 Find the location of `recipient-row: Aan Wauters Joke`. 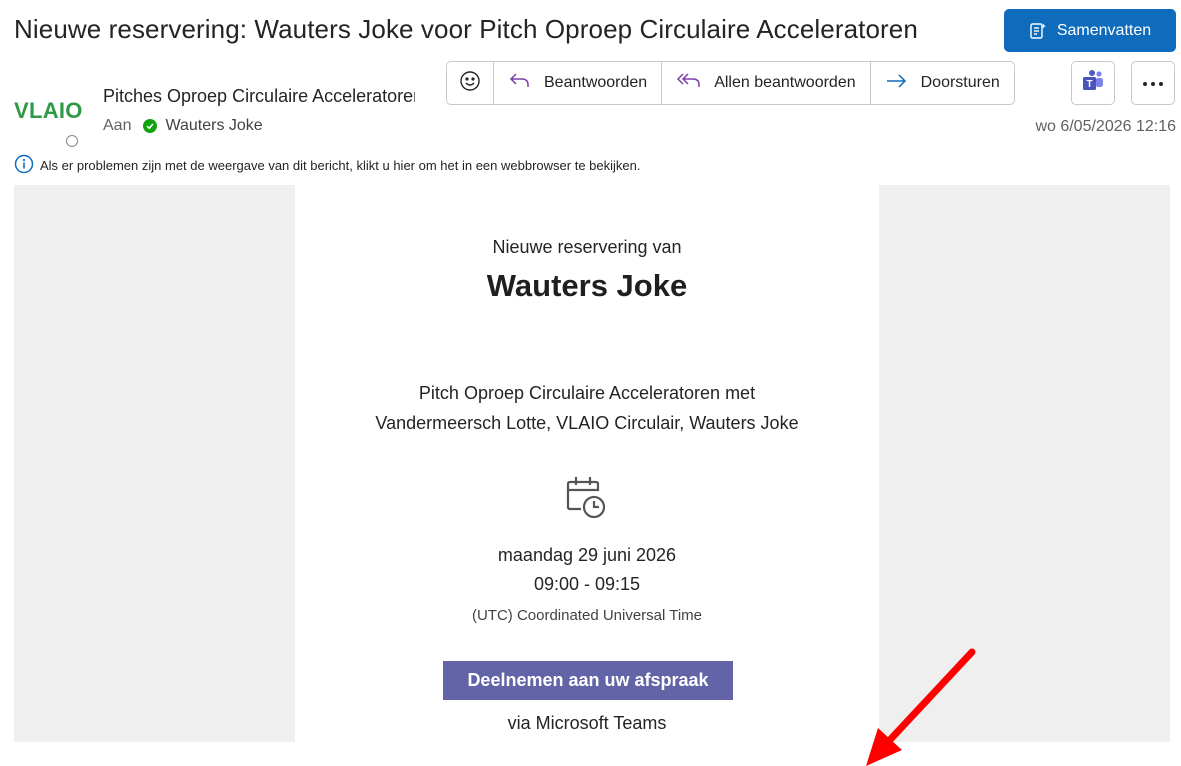

recipient-row: Aan Wauters Joke is located at coordinates (183, 126).